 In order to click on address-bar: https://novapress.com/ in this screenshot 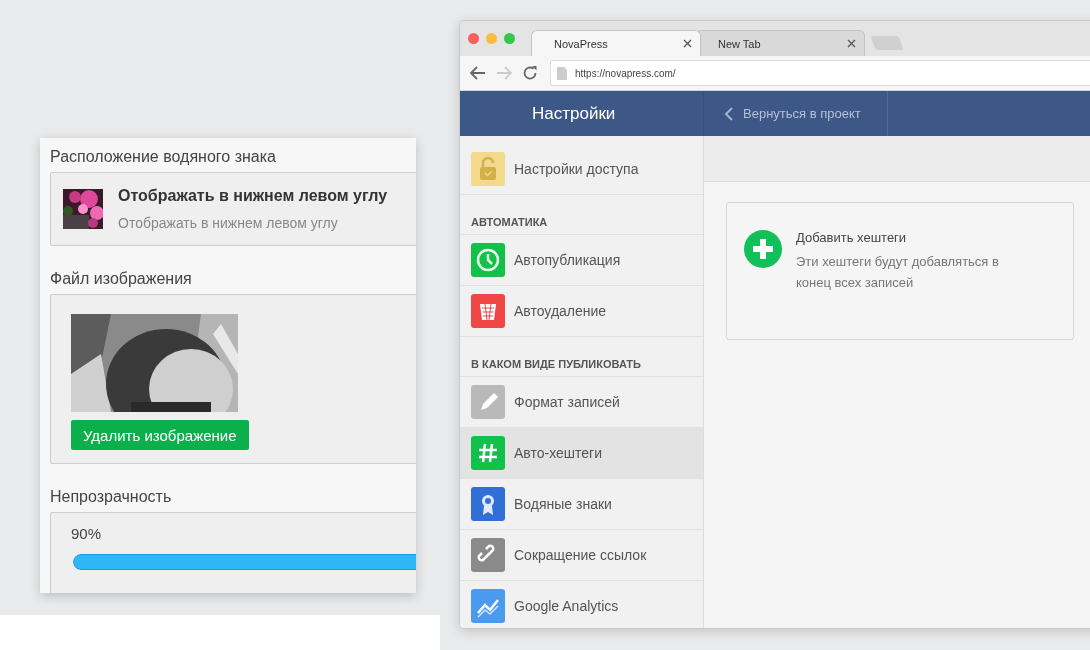, I will do `click(820, 73)`.